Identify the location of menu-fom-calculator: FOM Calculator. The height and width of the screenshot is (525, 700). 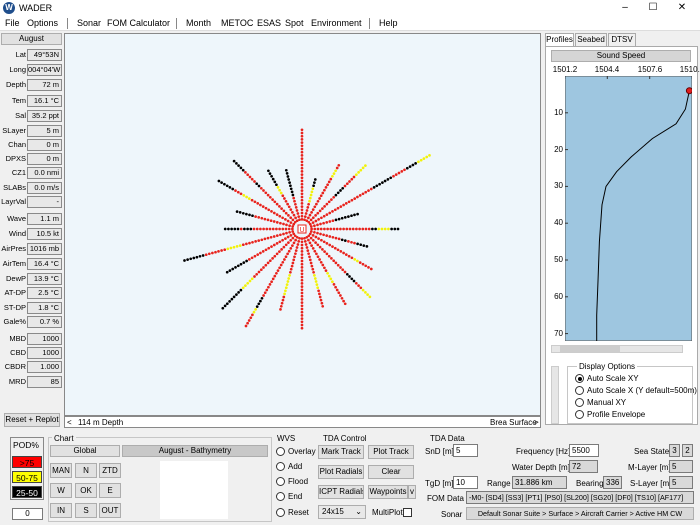
(138, 23).